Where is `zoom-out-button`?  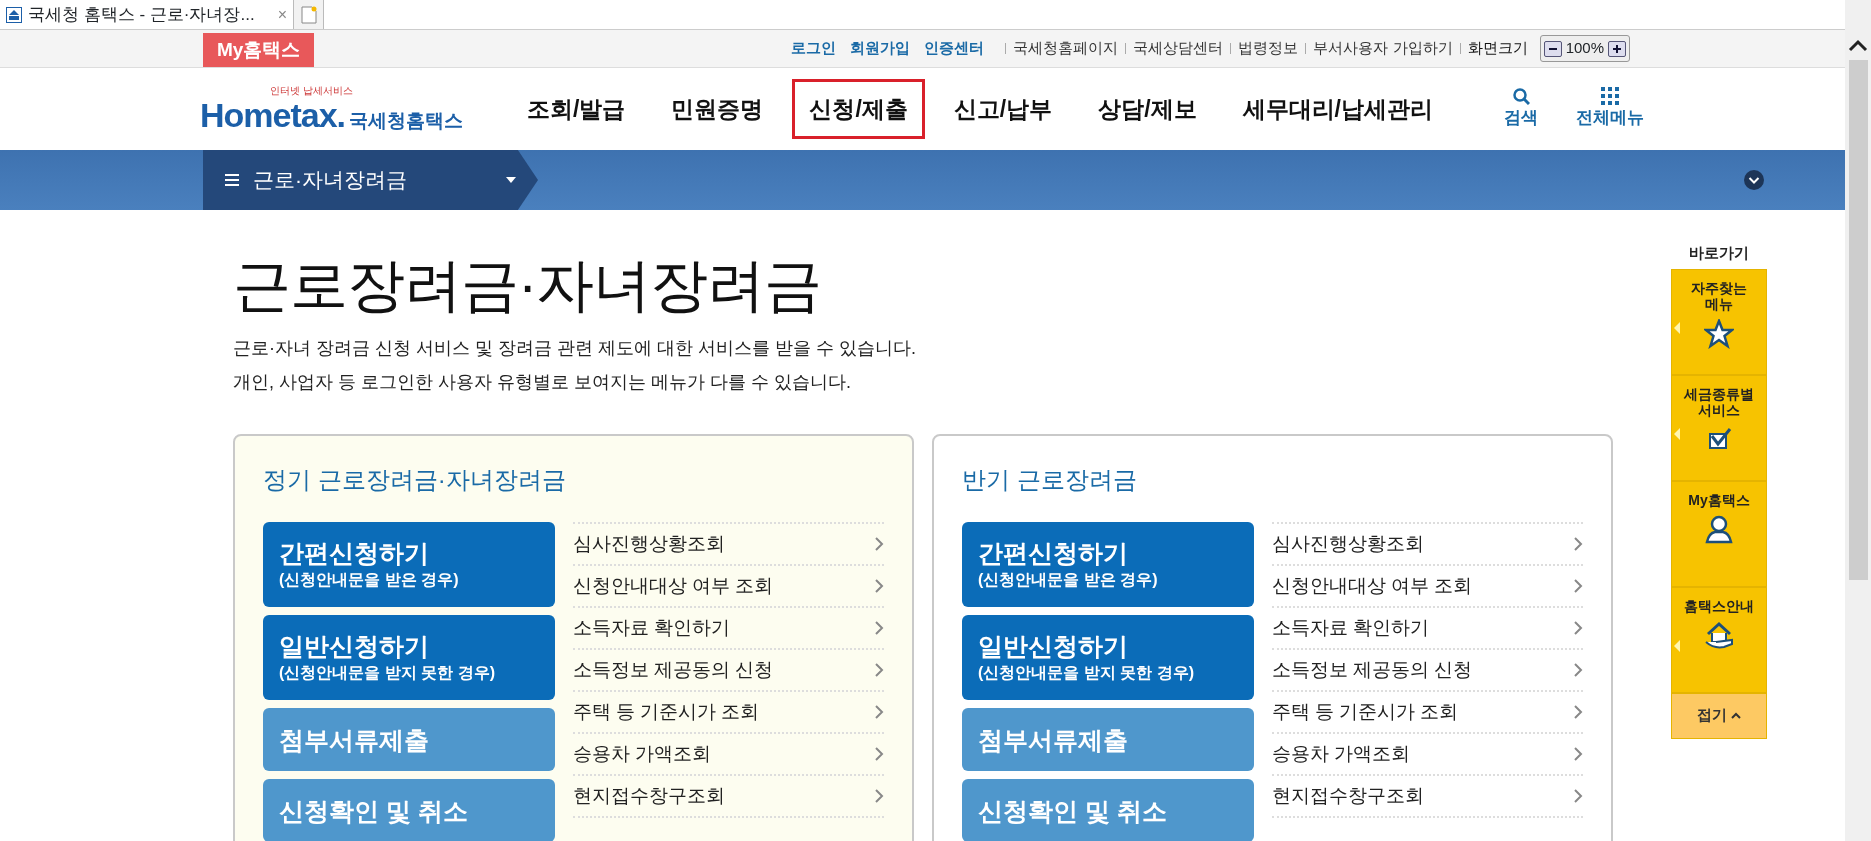 zoom-out-button is located at coordinates (1552, 48).